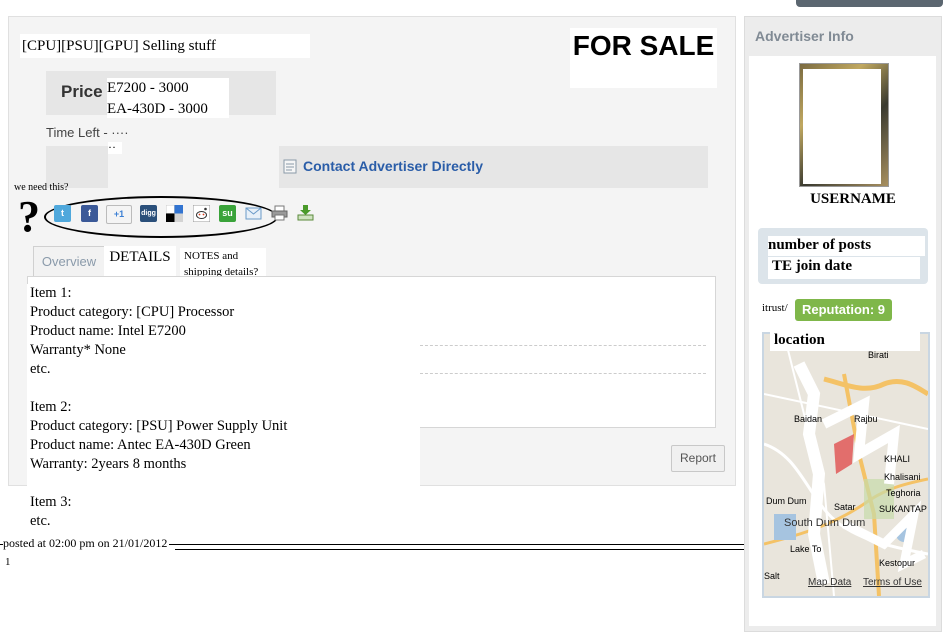 The width and height of the screenshot is (951, 632). What do you see at coordinates (772, 576) in the screenshot?
I see `map-label: Salt` at bounding box center [772, 576].